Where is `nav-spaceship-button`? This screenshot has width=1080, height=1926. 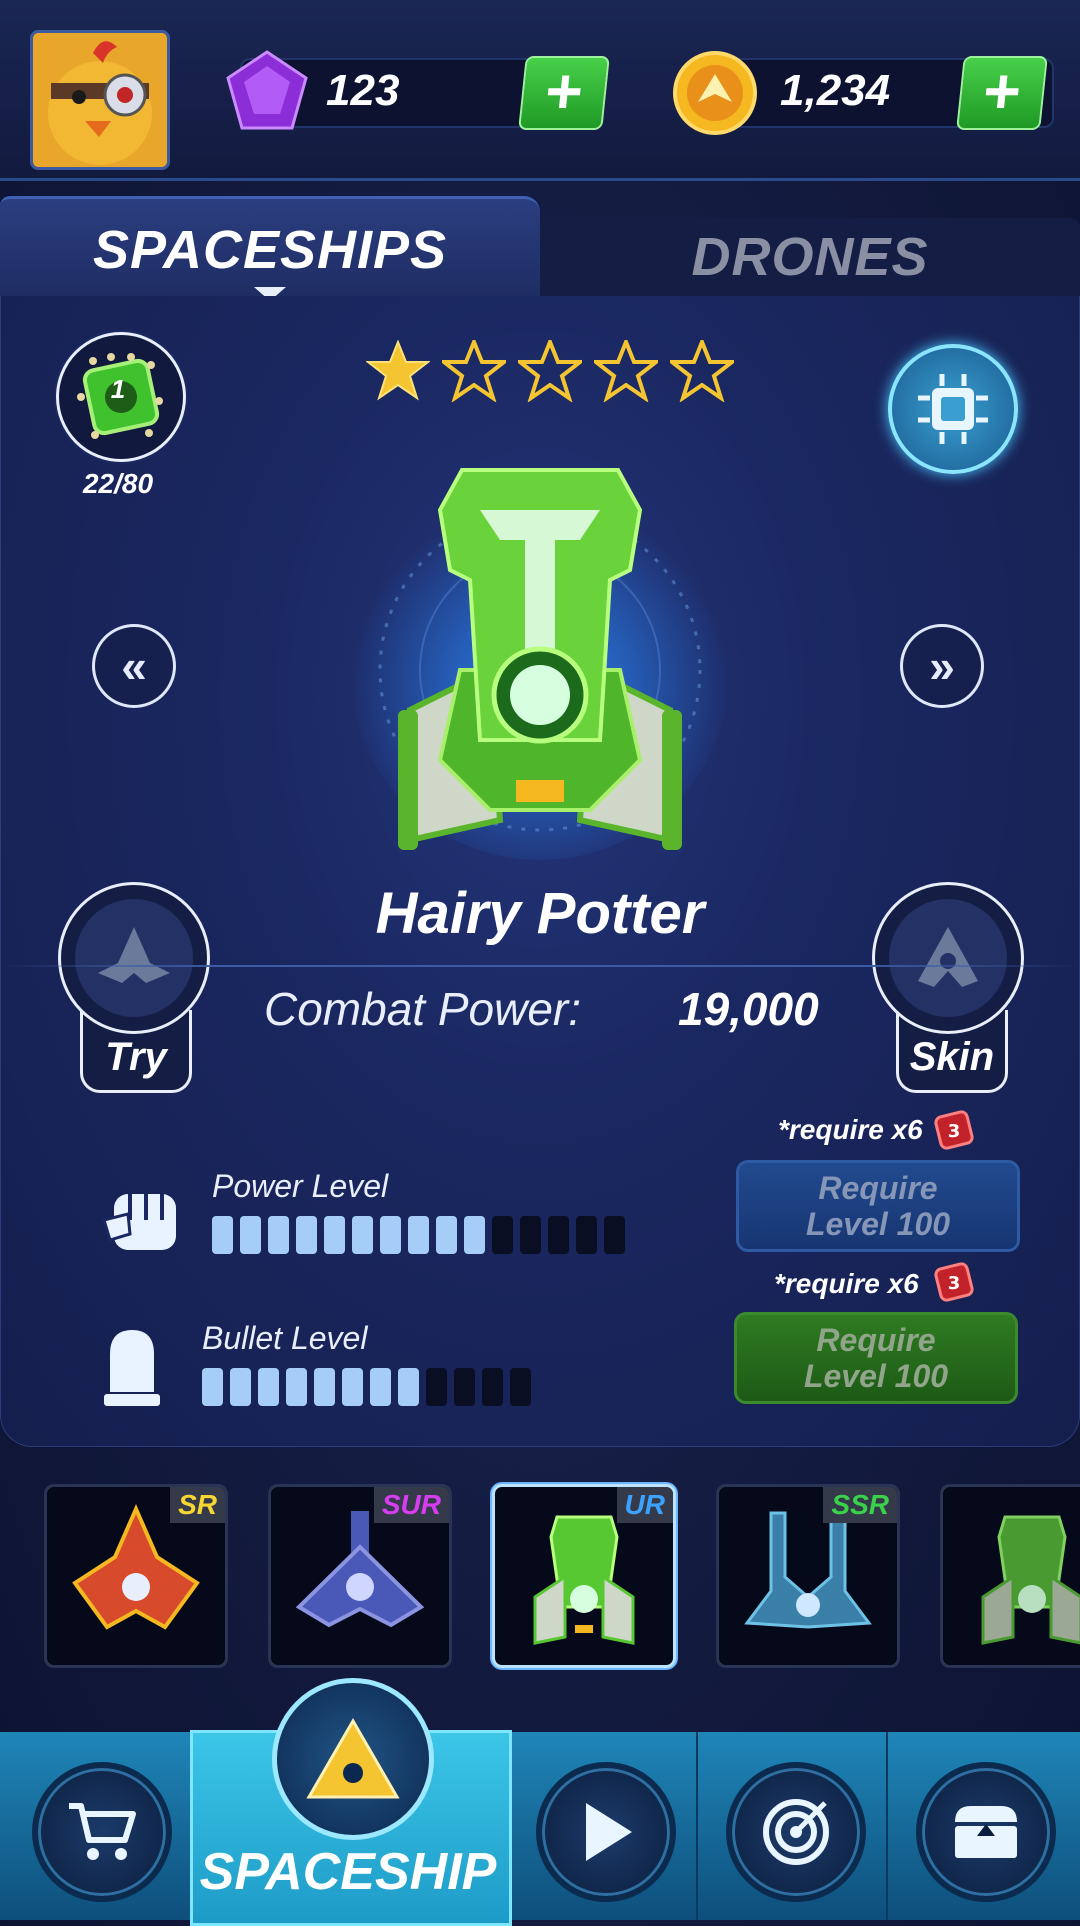
nav-spaceship-button is located at coordinates (353, 1759).